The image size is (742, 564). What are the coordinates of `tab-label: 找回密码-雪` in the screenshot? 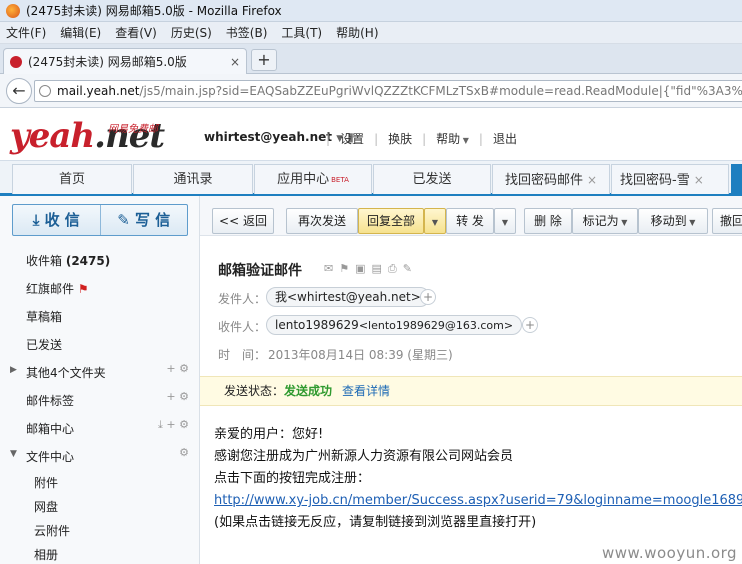 It's located at (655, 180).